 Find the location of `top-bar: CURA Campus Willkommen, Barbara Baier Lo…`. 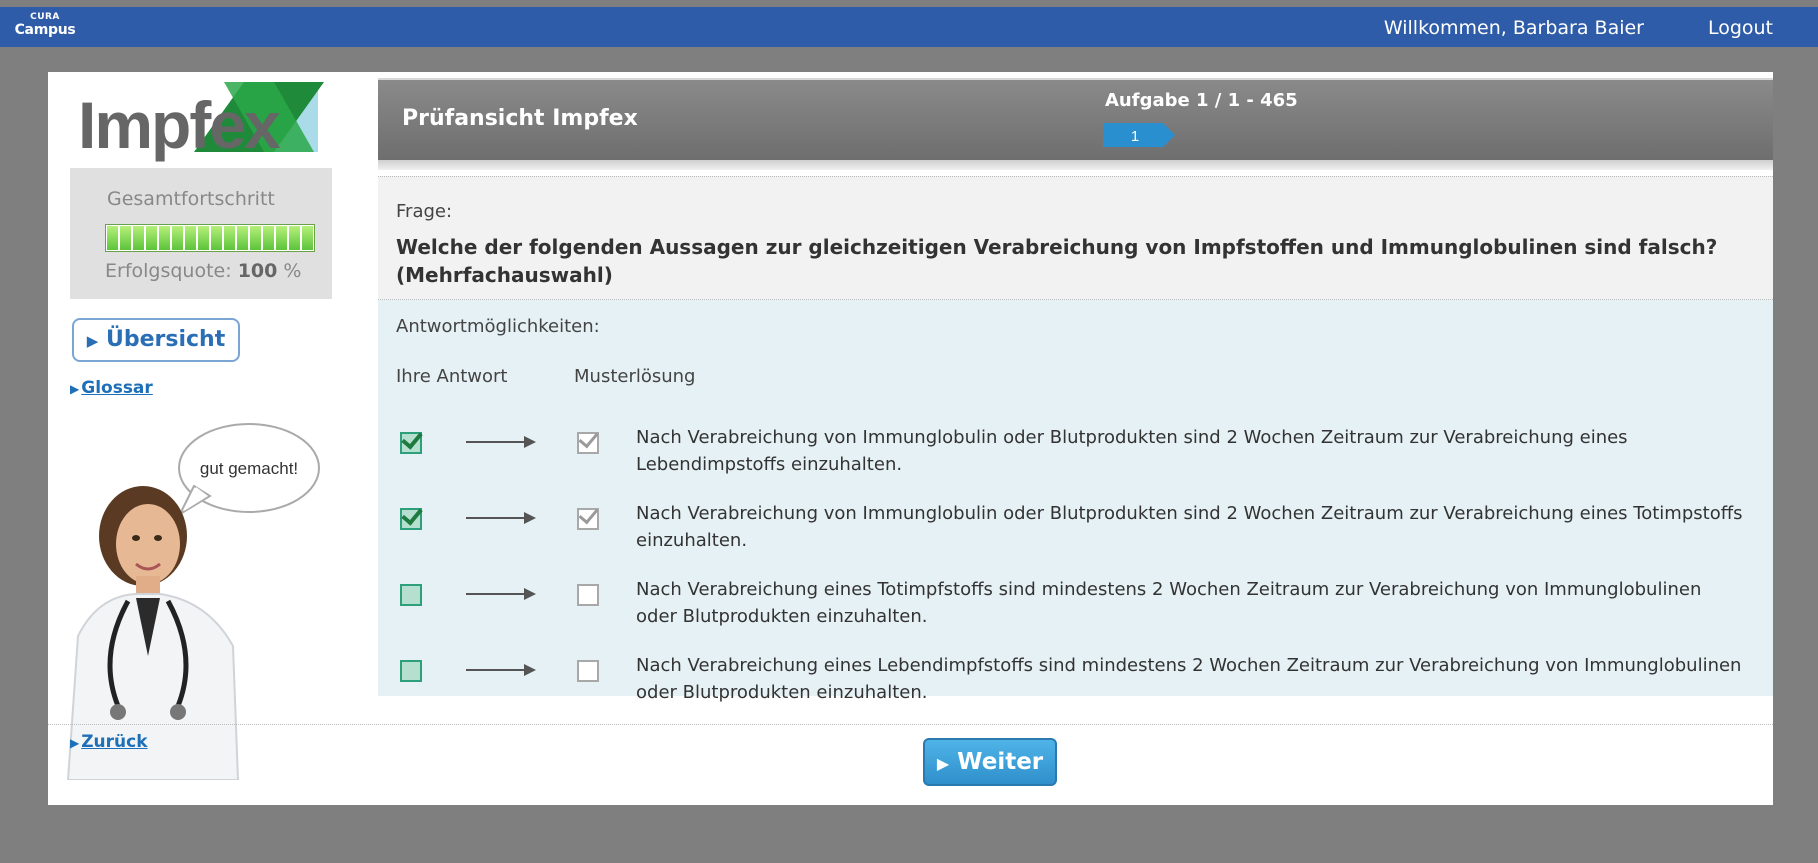

top-bar: CURA Campus Willkommen, Barbara Baier Lo… is located at coordinates (909, 27).